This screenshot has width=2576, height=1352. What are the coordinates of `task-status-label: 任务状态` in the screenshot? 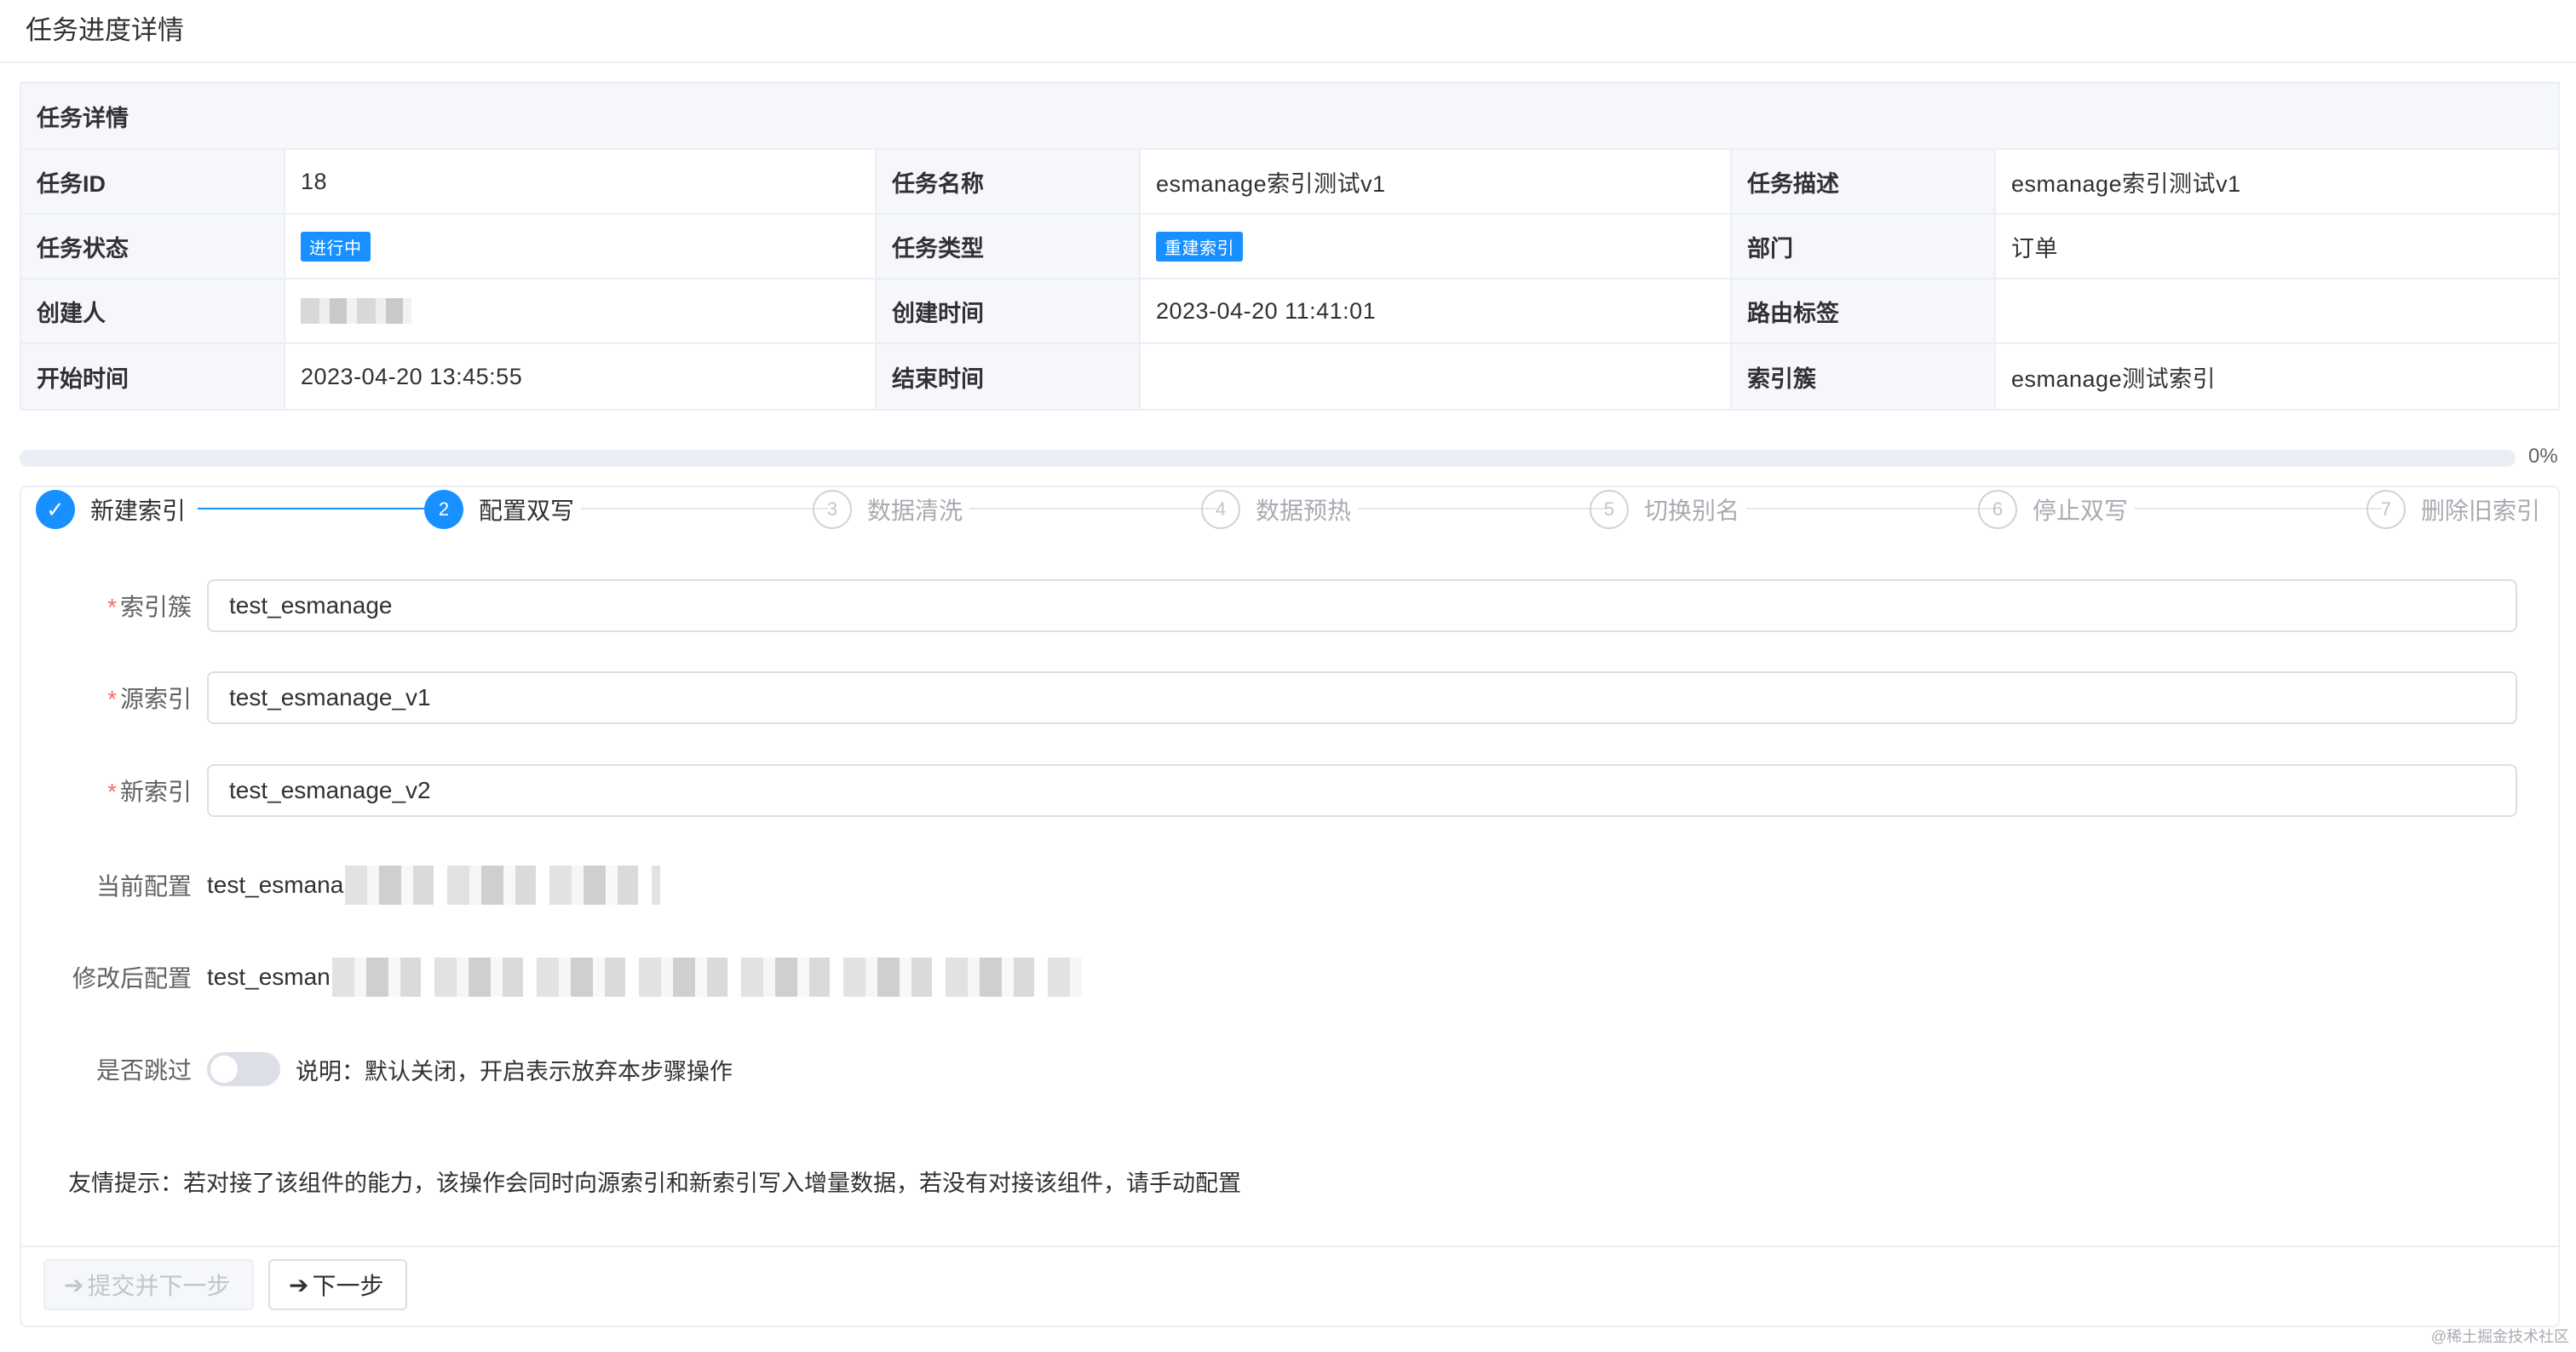 It's located at (153, 246).